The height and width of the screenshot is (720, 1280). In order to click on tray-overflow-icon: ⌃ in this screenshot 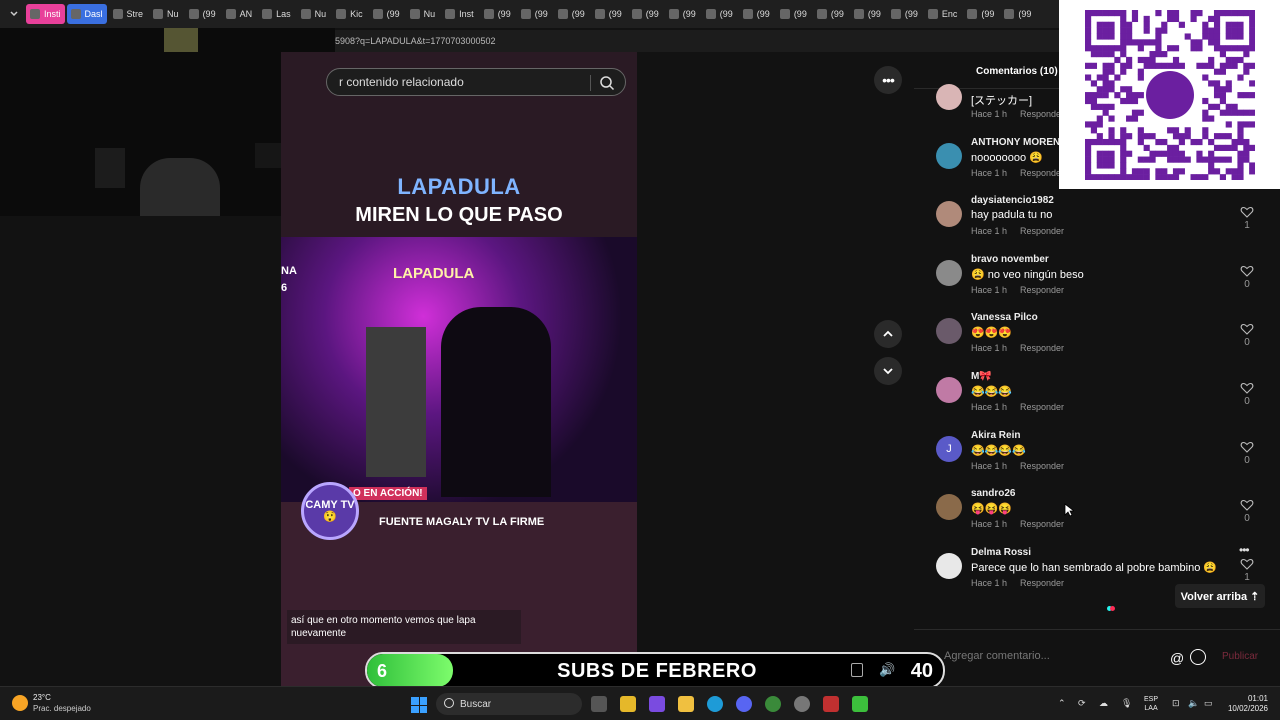, I will do `click(1062, 703)`.